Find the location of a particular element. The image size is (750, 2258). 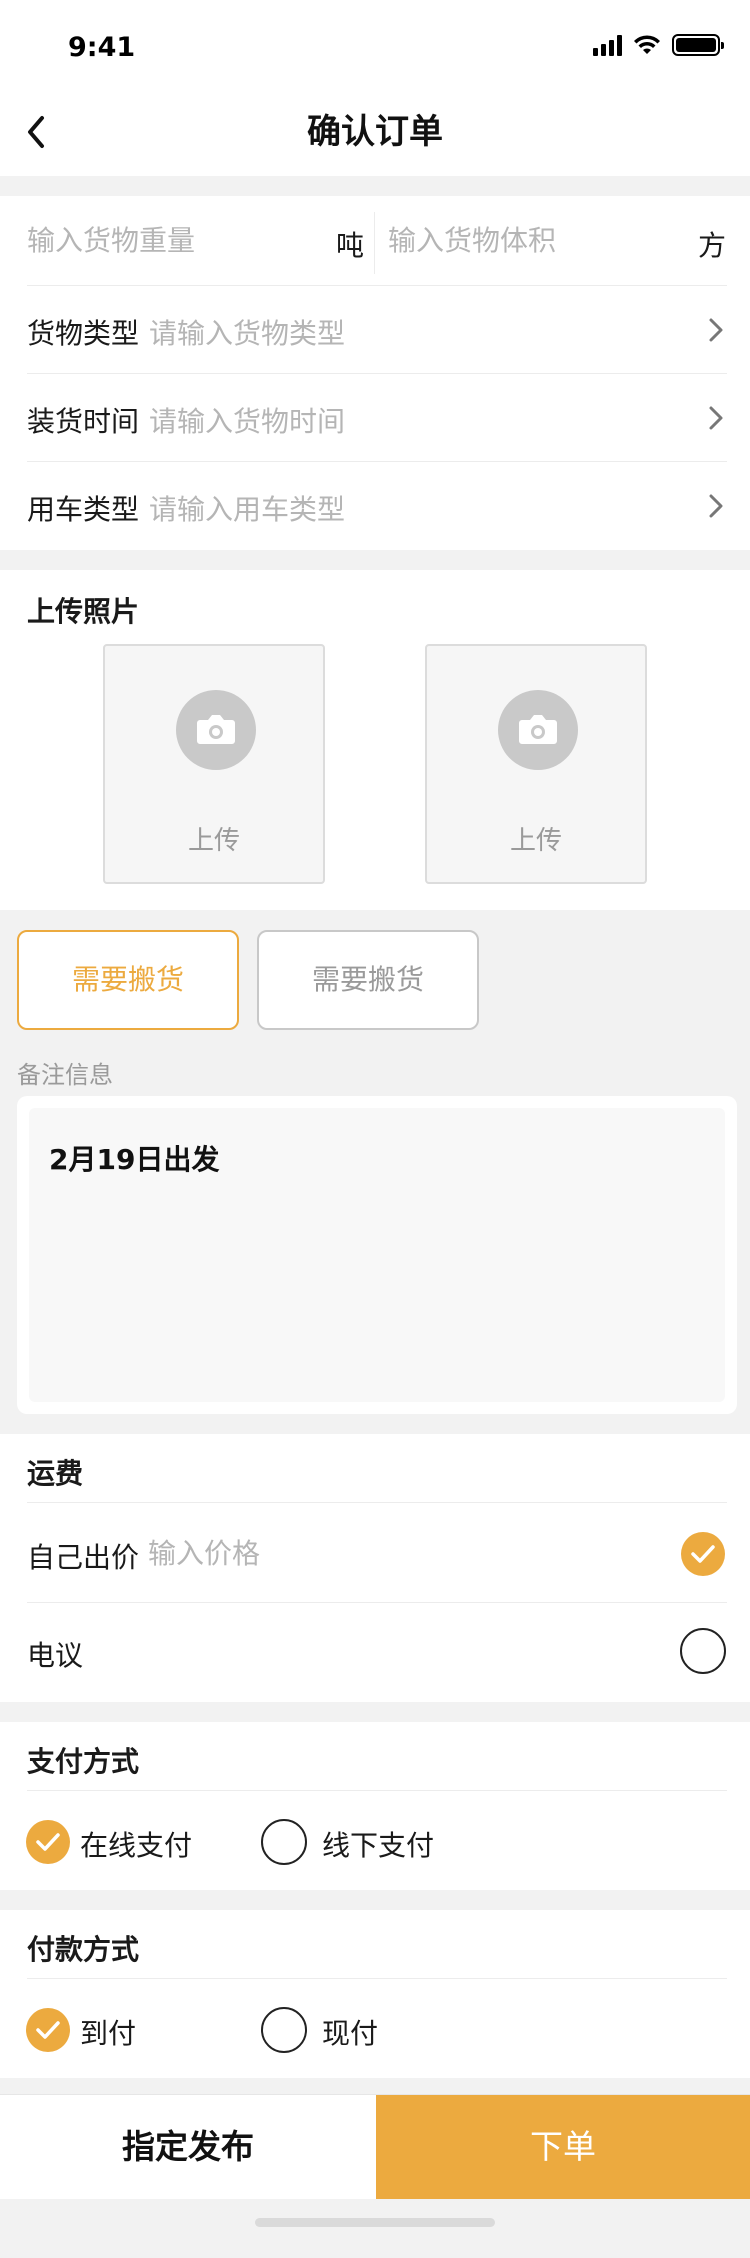

freight-card: 运费 自己出价 电议 is located at coordinates (375, 1568).